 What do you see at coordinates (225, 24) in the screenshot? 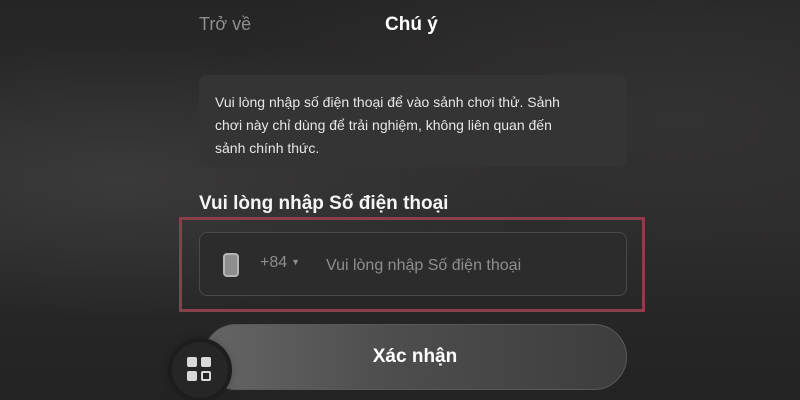
I see `back-button: Trở về` at bounding box center [225, 24].